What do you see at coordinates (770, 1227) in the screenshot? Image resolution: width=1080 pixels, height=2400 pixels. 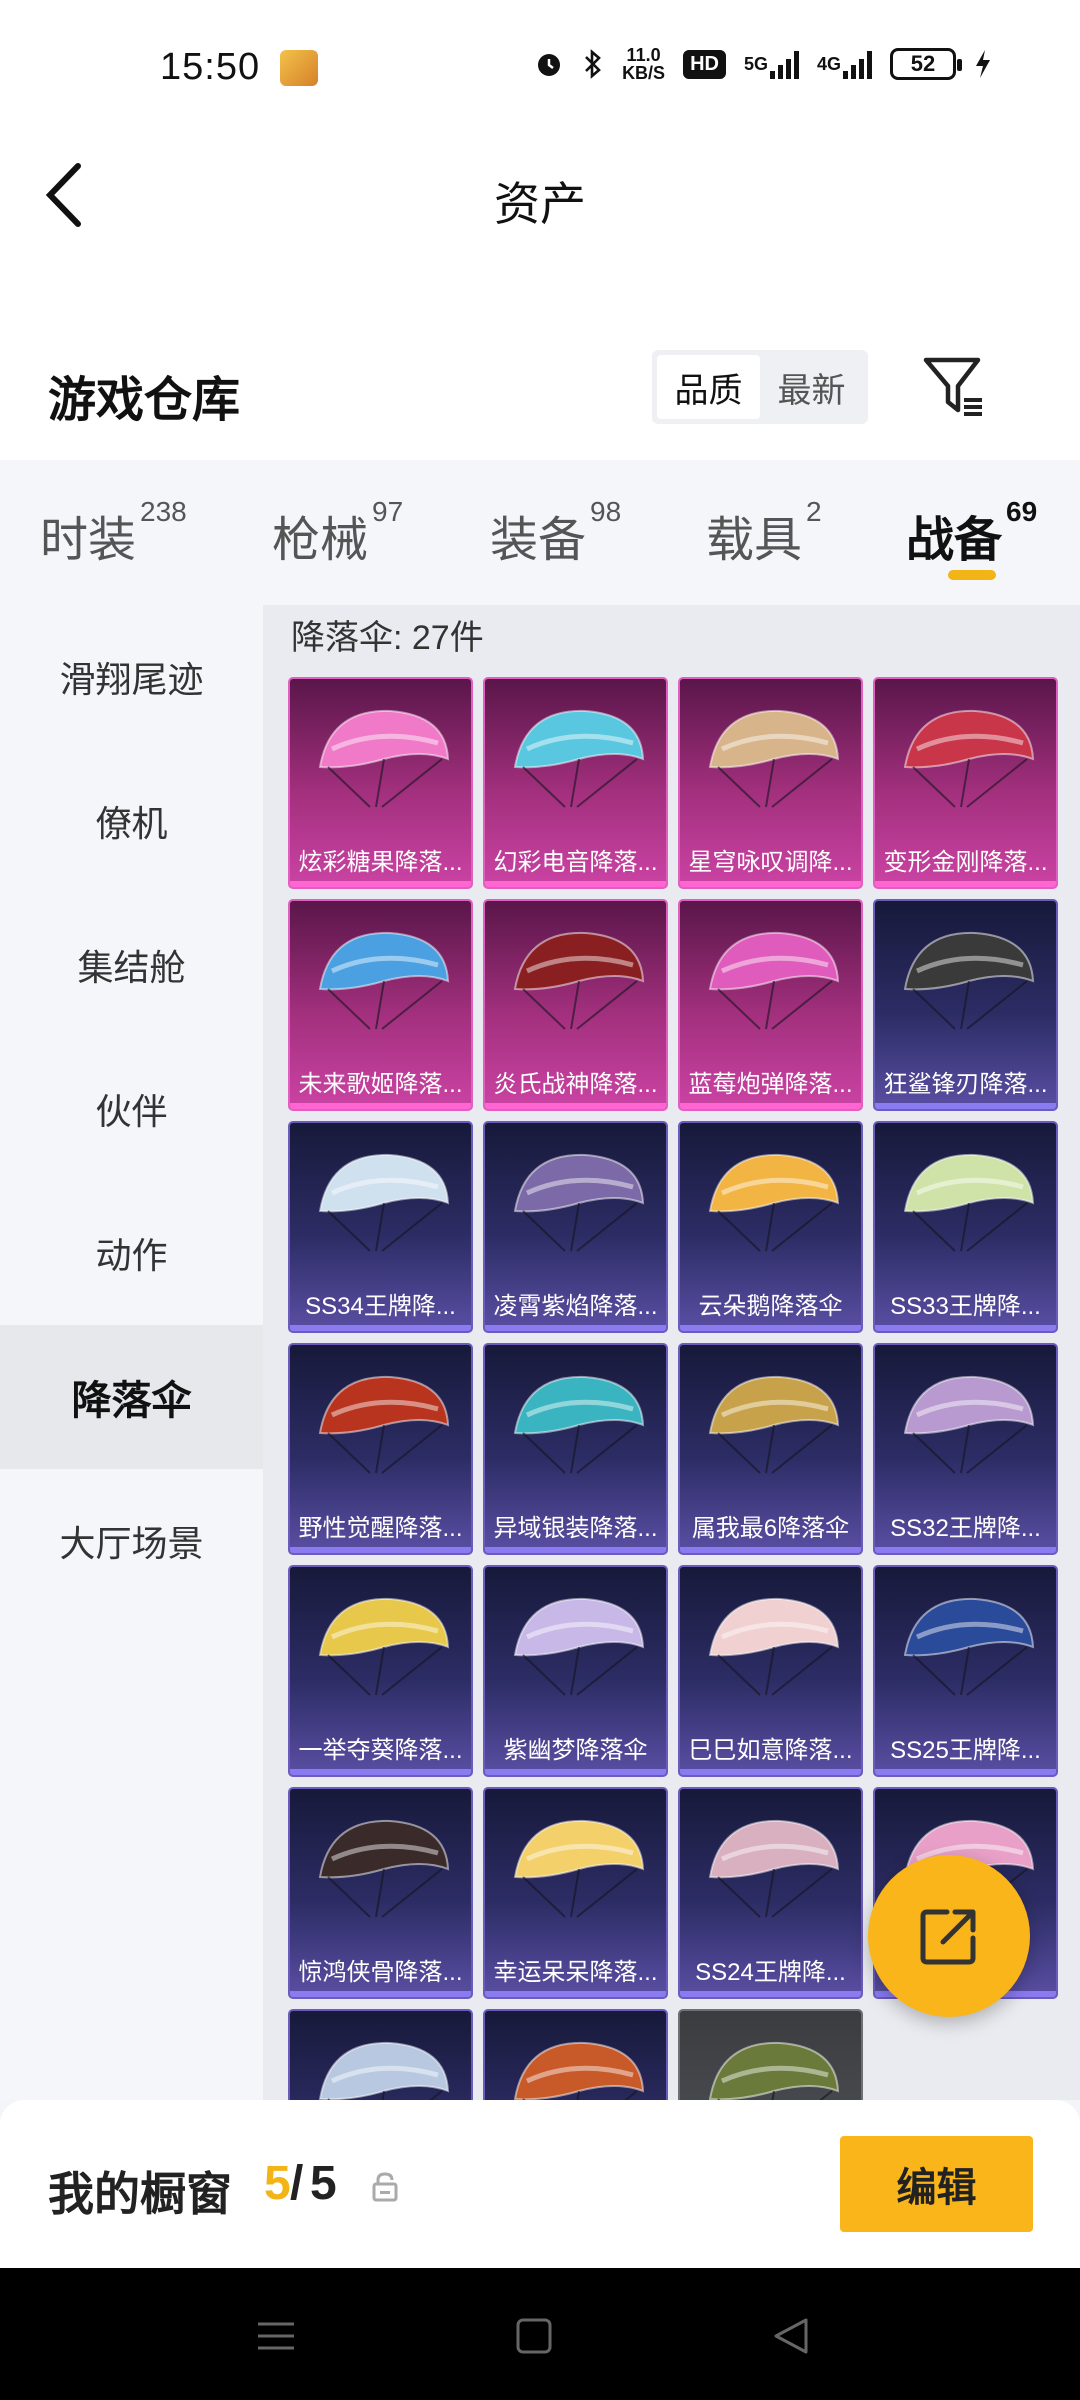 I see `parachute-item-card: 云朵鹅降落伞` at bounding box center [770, 1227].